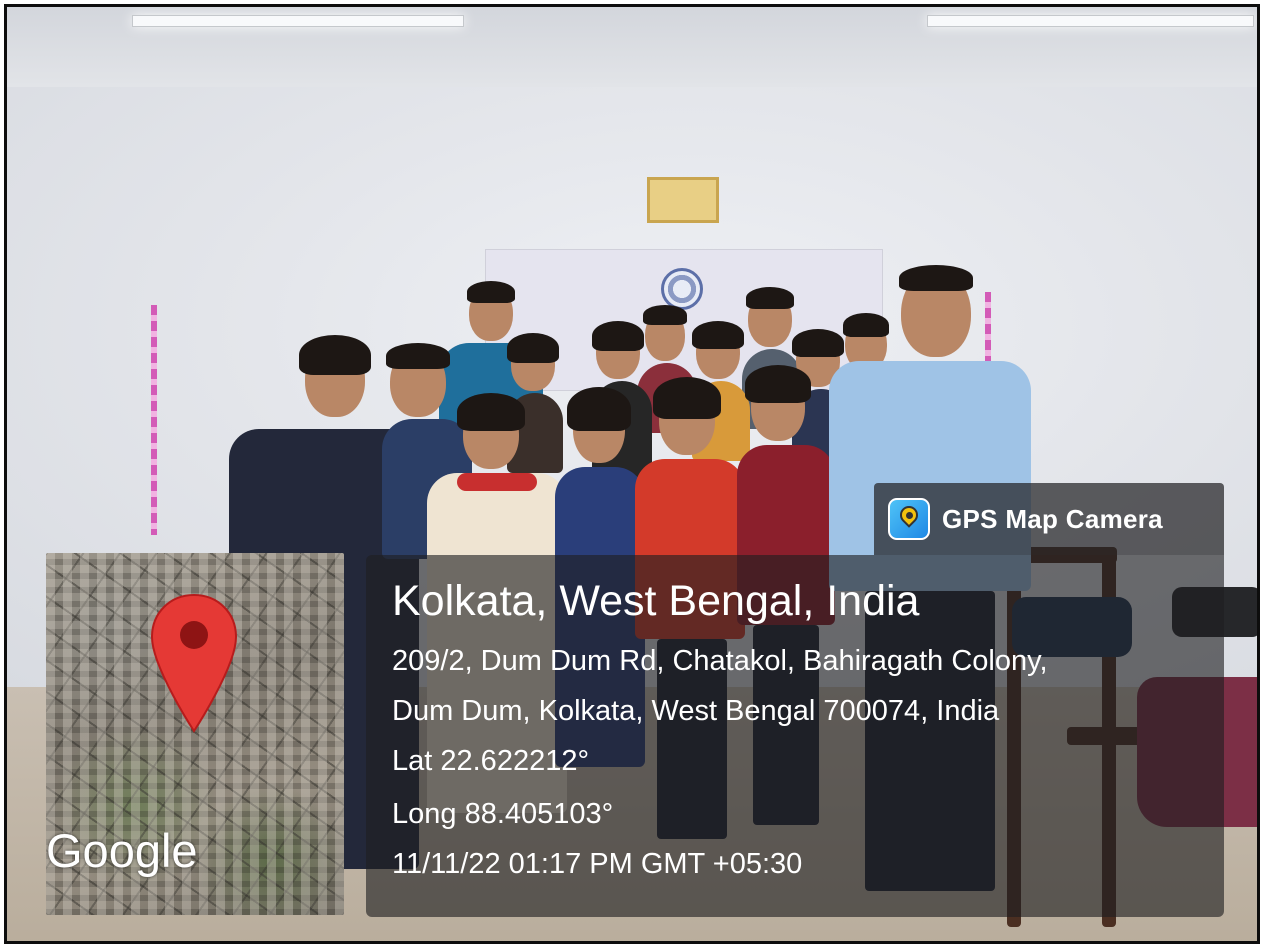  Describe the element at coordinates (195, 734) in the screenshot. I see `map-thumbnail: Google` at that location.